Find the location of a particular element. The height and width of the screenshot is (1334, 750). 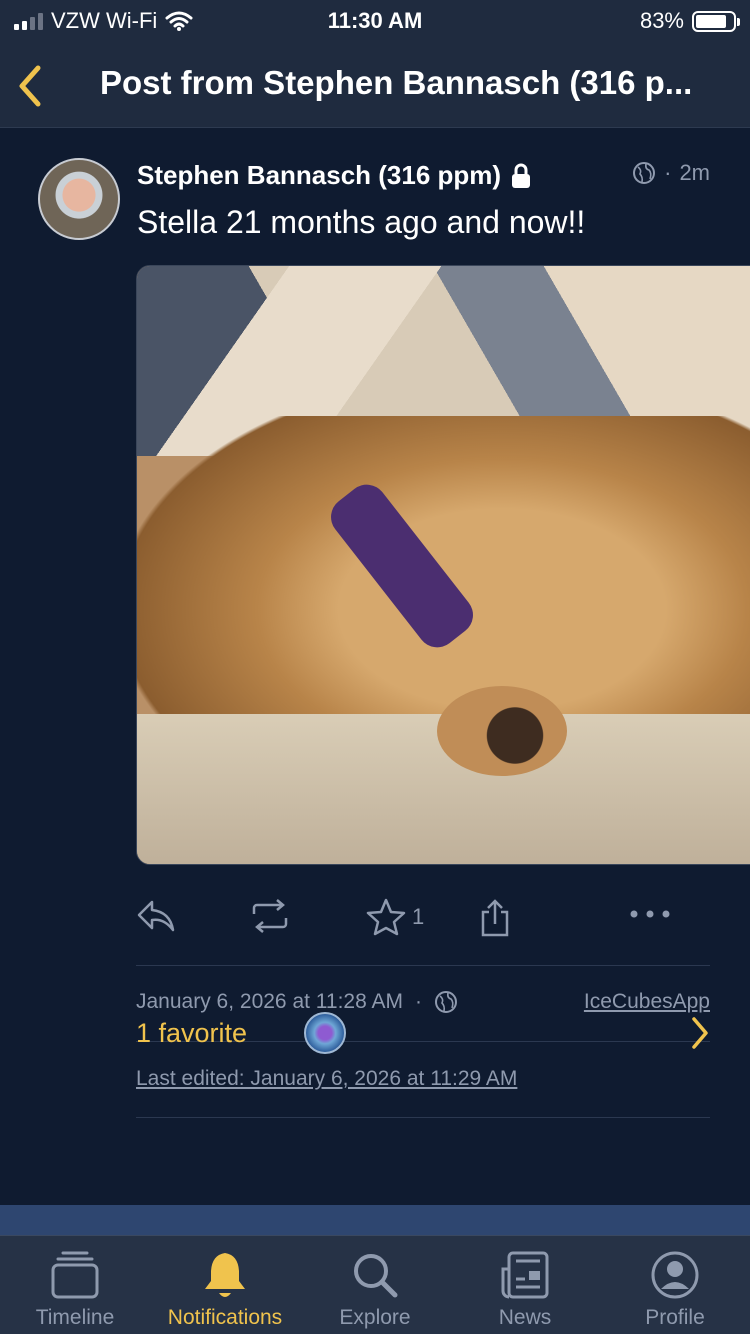

chevron-right-icon is located at coordinates (700, 1033).